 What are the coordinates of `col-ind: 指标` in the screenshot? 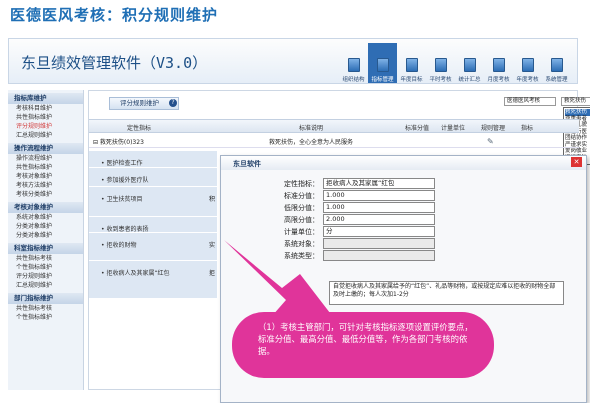 It's located at (527, 128).